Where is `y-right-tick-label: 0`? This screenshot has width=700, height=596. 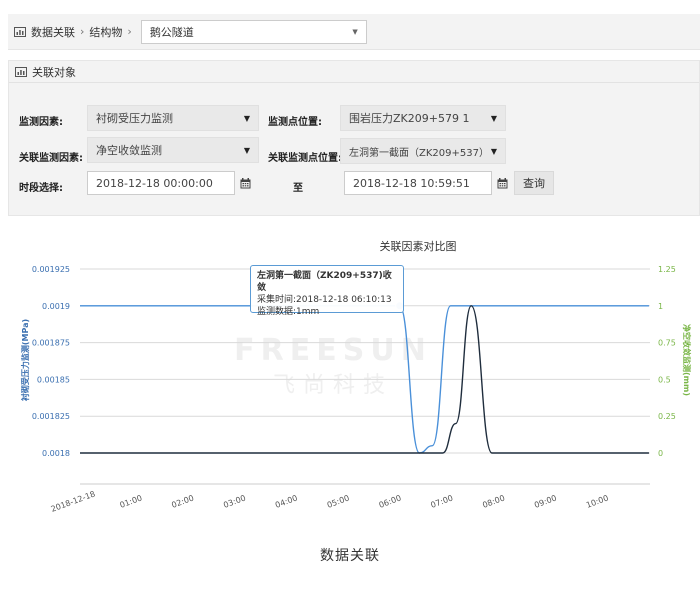
y-right-tick-label: 0 is located at coordinates (660, 453).